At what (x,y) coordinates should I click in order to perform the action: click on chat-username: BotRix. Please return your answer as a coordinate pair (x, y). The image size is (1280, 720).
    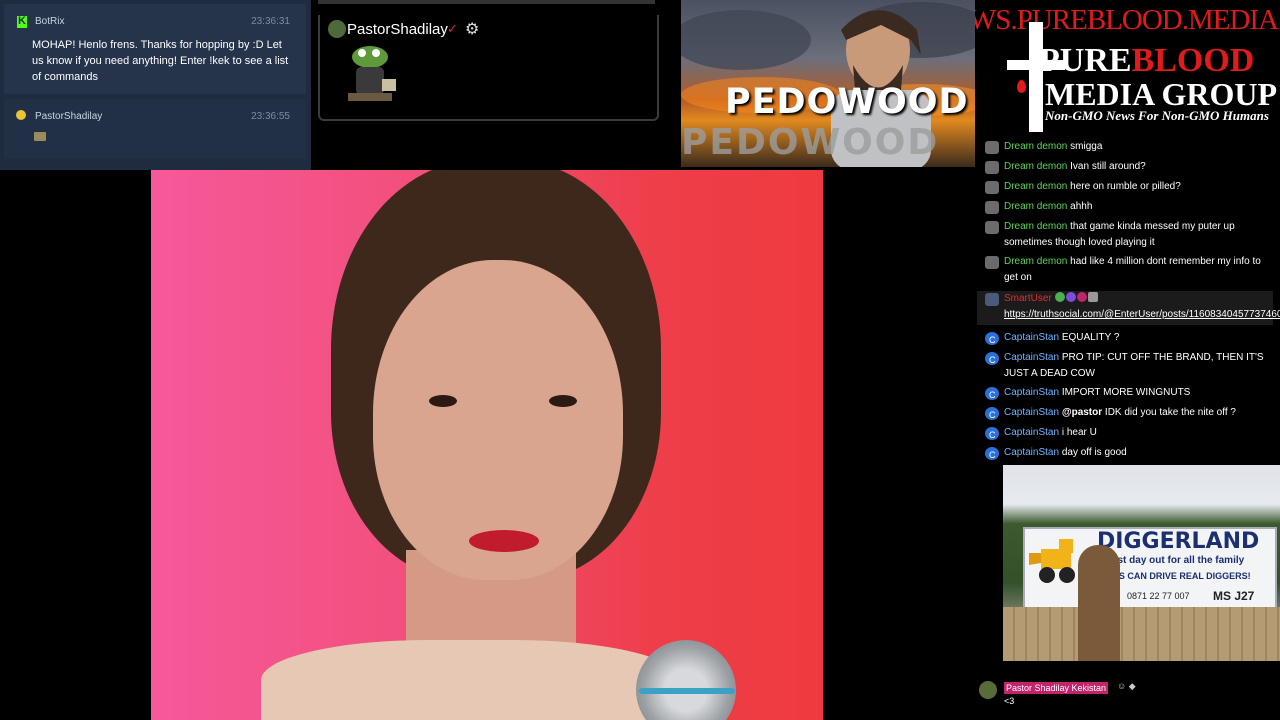
    Looking at the image, I should click on (49, 21).